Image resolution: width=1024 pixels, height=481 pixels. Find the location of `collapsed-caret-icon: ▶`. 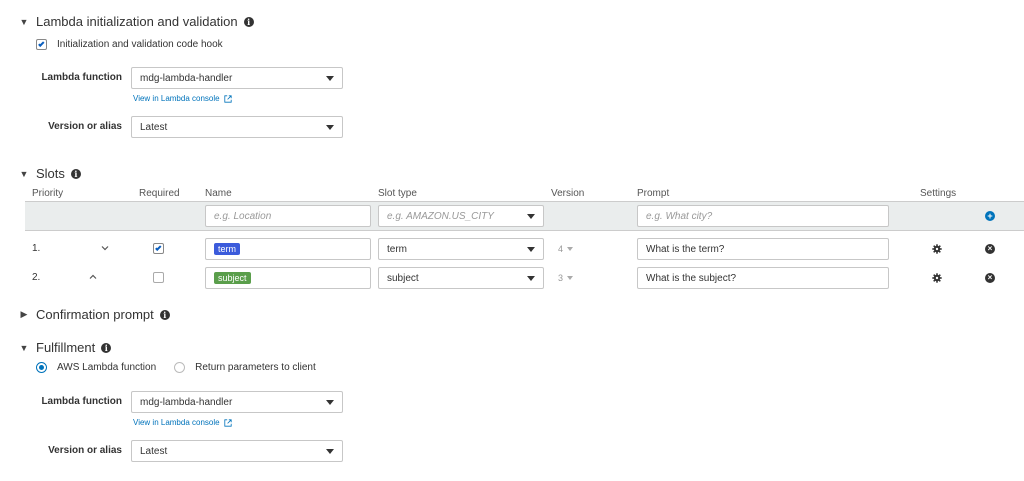

collapsed-caret-icon: ▶ is located at coordinates (24, 314).